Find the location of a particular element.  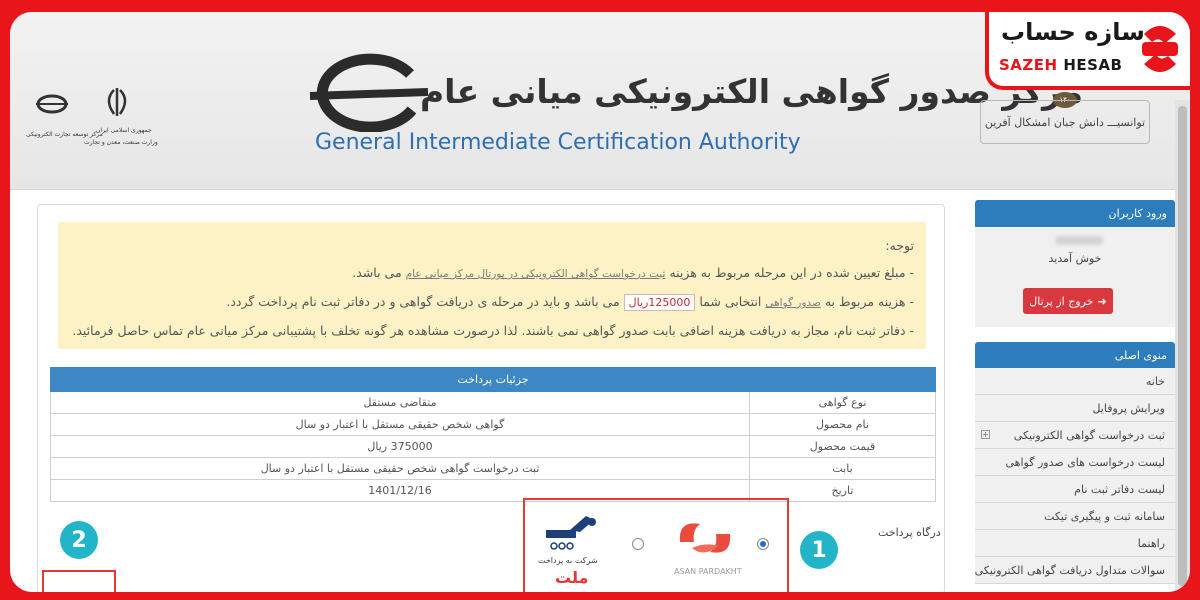

radio-mellat is located at coordinates (638, 544).